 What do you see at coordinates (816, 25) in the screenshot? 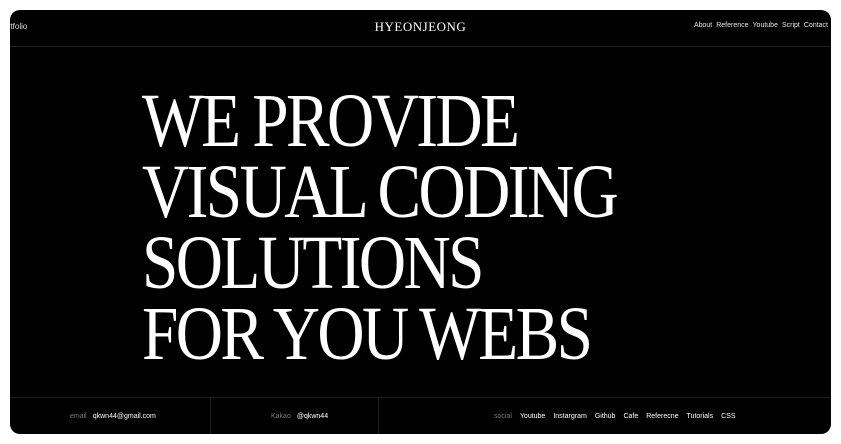
I see `nav-contact: Contact` at bounding box center [816, 25].